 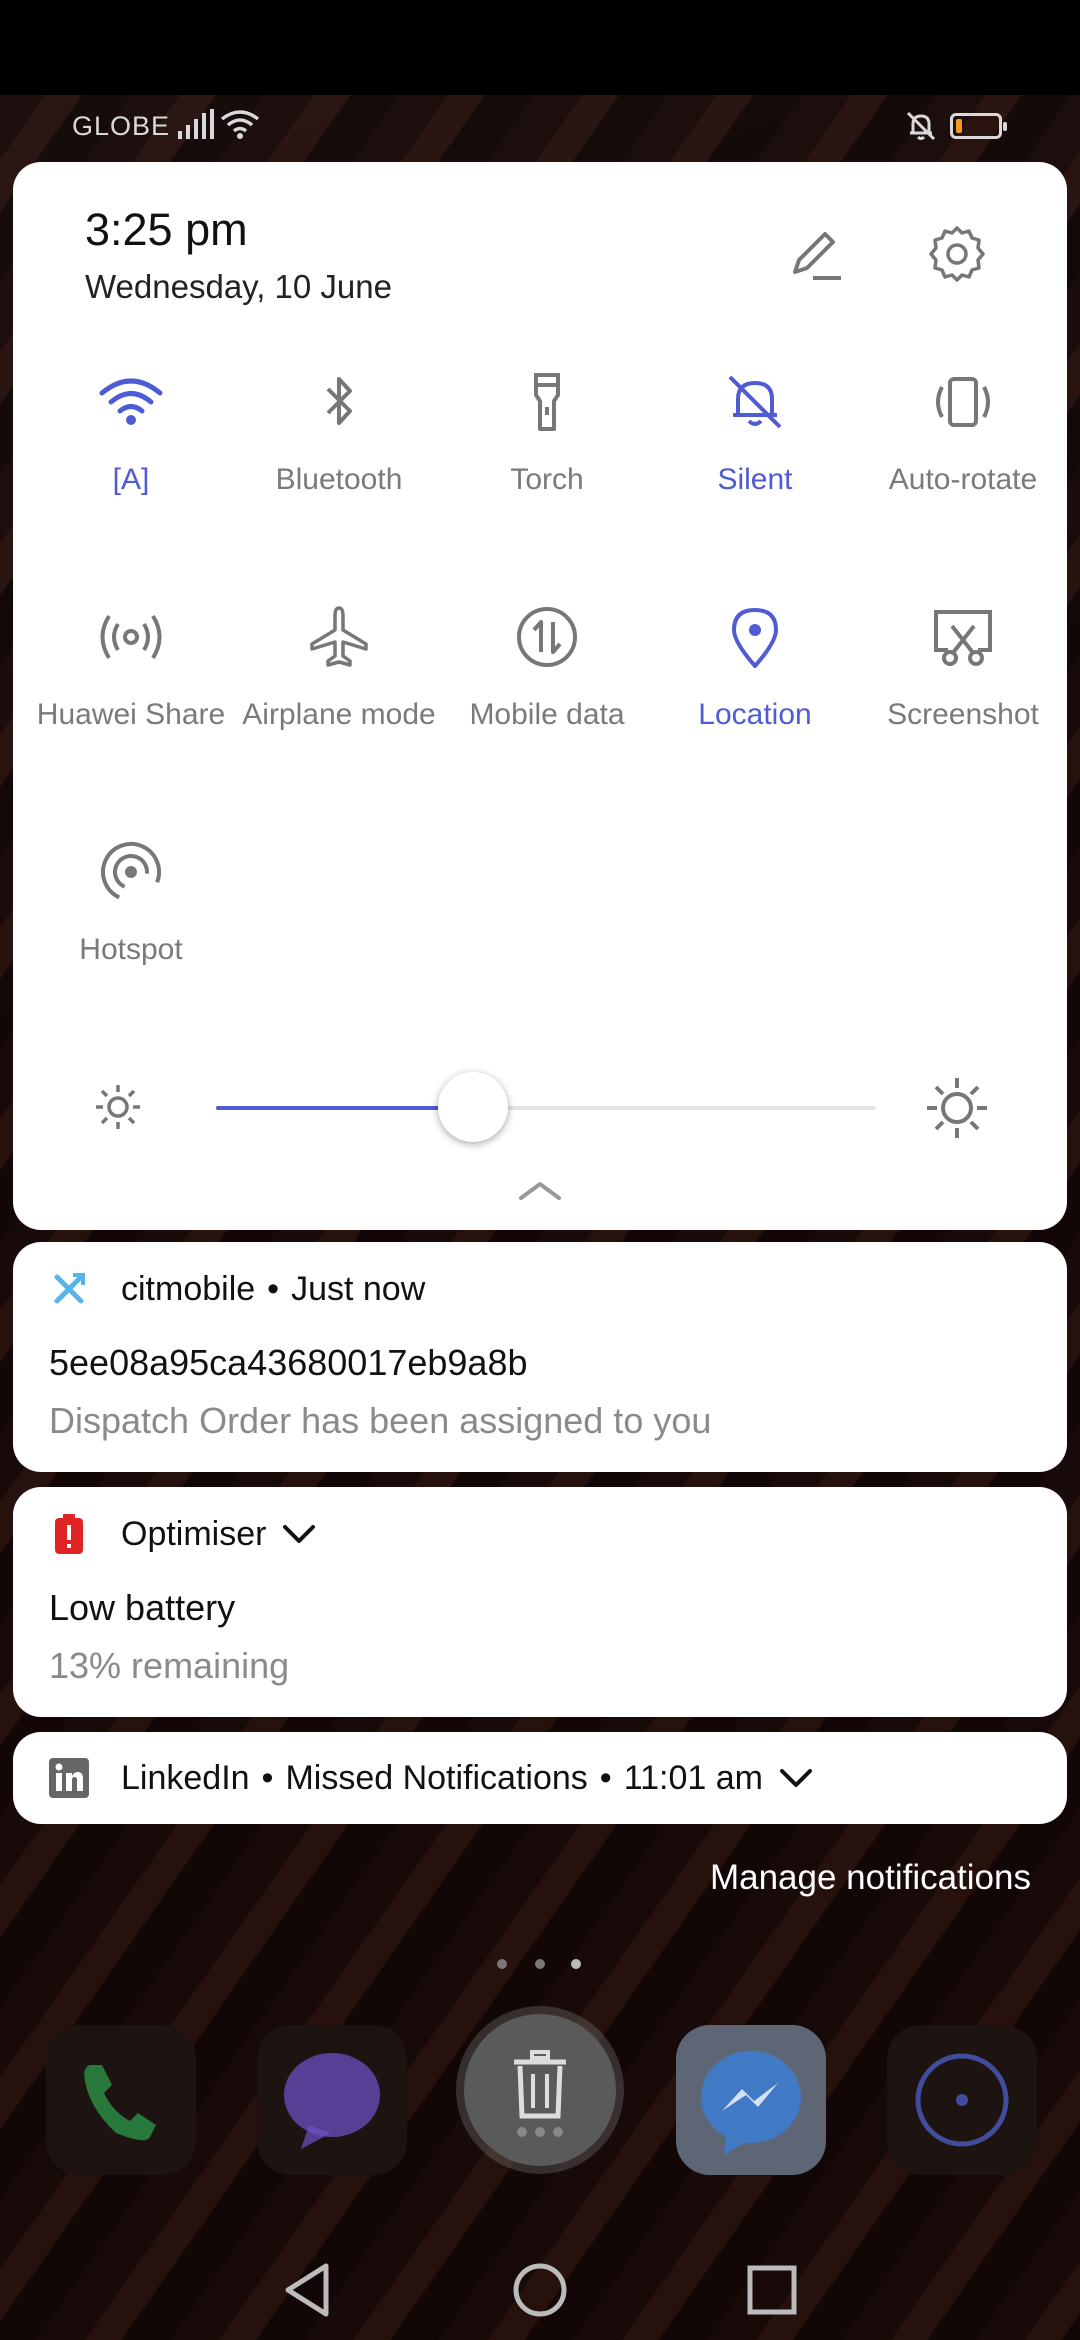 I want to click on notification-optimiser: Optimiser Low battery 13% remaining, so click(x=540, y=1602).